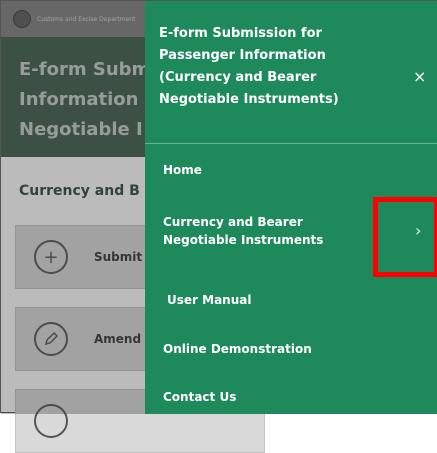 Image resolution: width=437 pixels, height=453 pixels. What do you see at coordinates (419, 76) in the screenshot?
I see `close-icon: ×` at bounding box center [419, 76].